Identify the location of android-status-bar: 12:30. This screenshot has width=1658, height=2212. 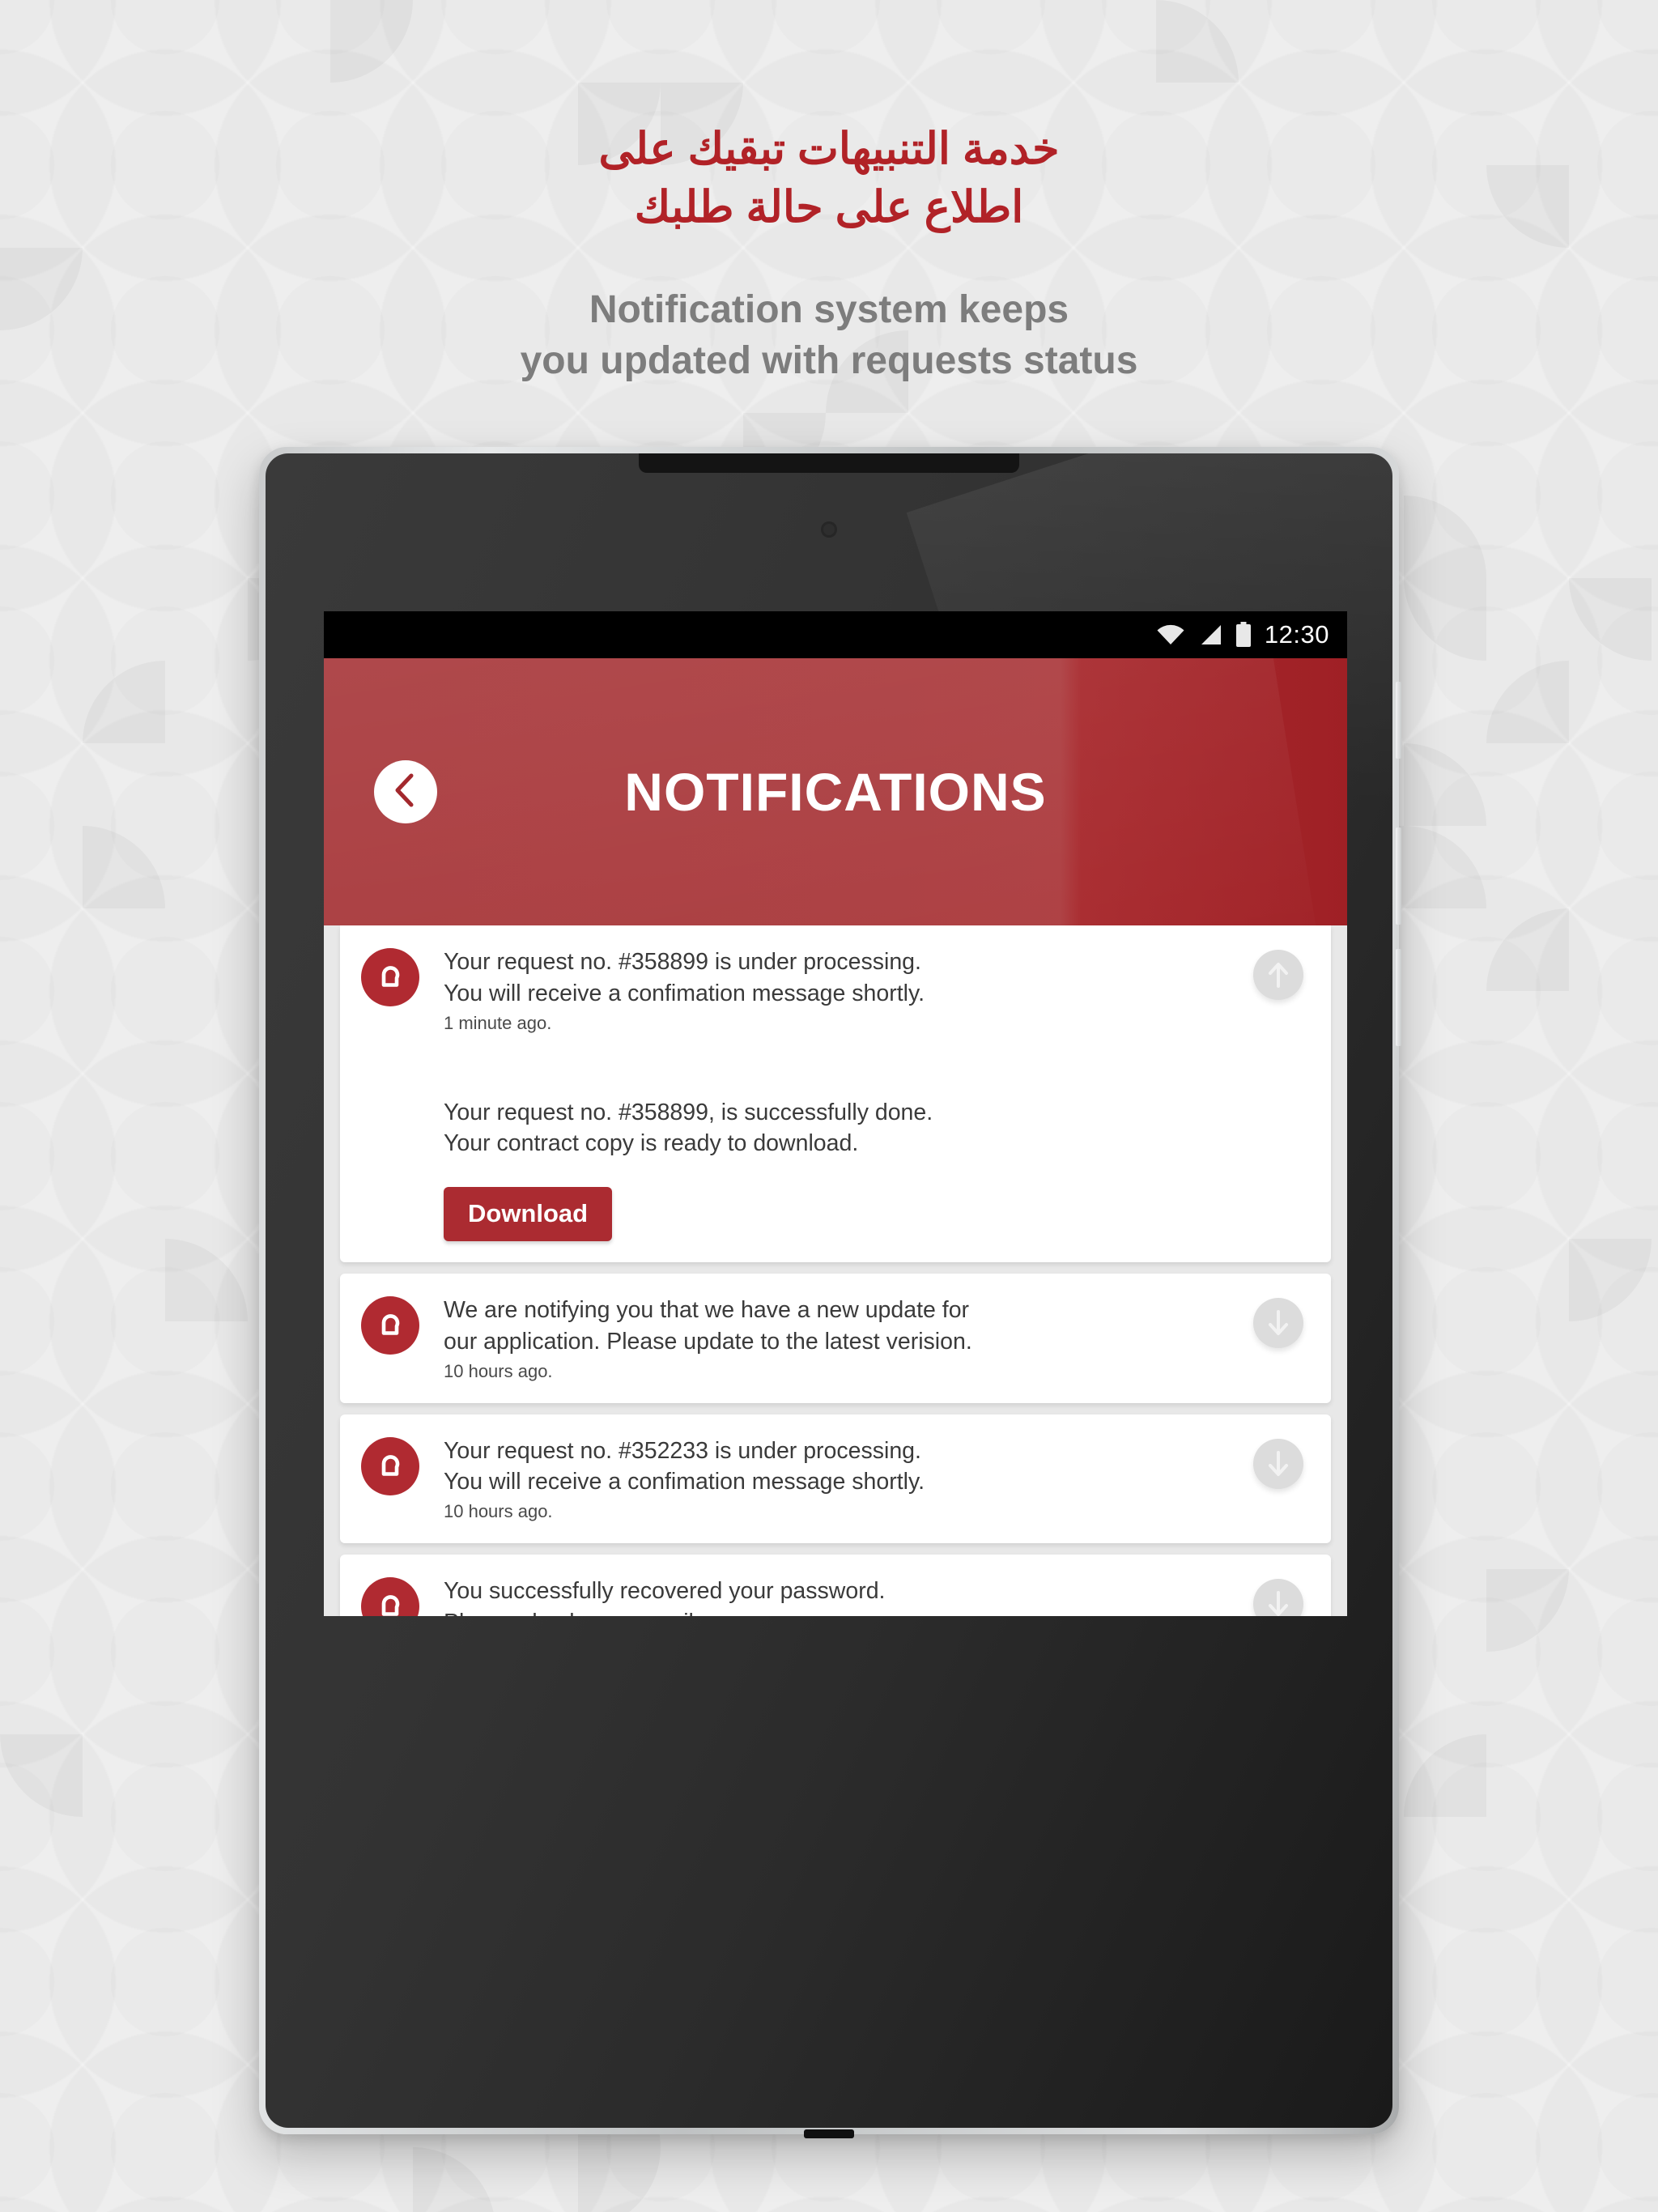
(835, 635).